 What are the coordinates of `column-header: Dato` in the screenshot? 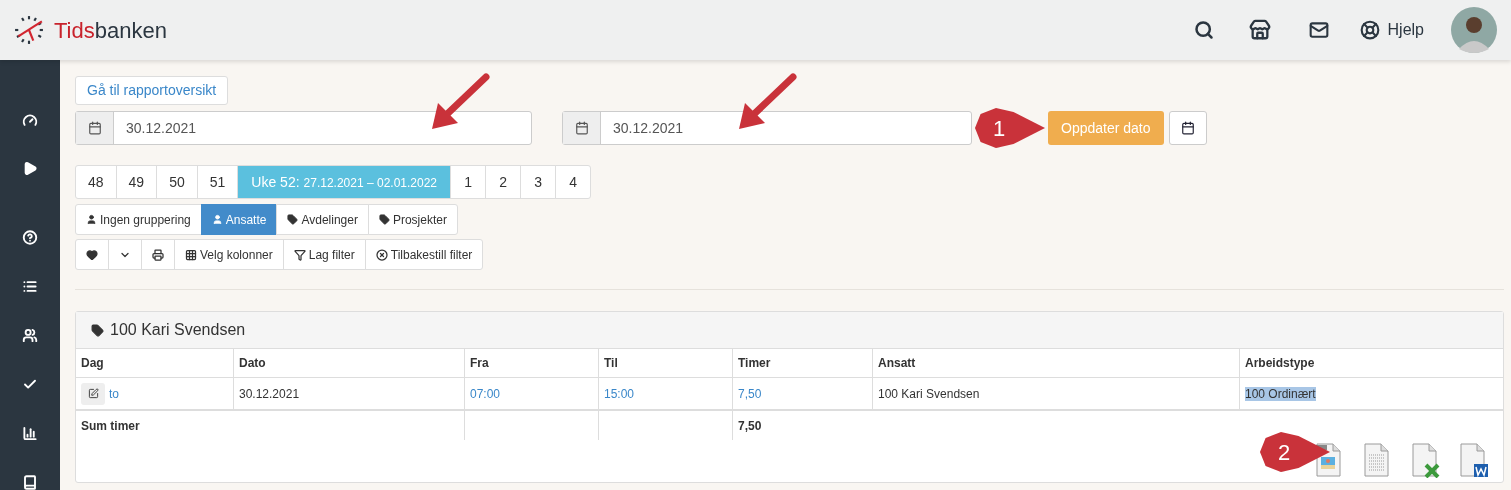 It's located at (348, 363).